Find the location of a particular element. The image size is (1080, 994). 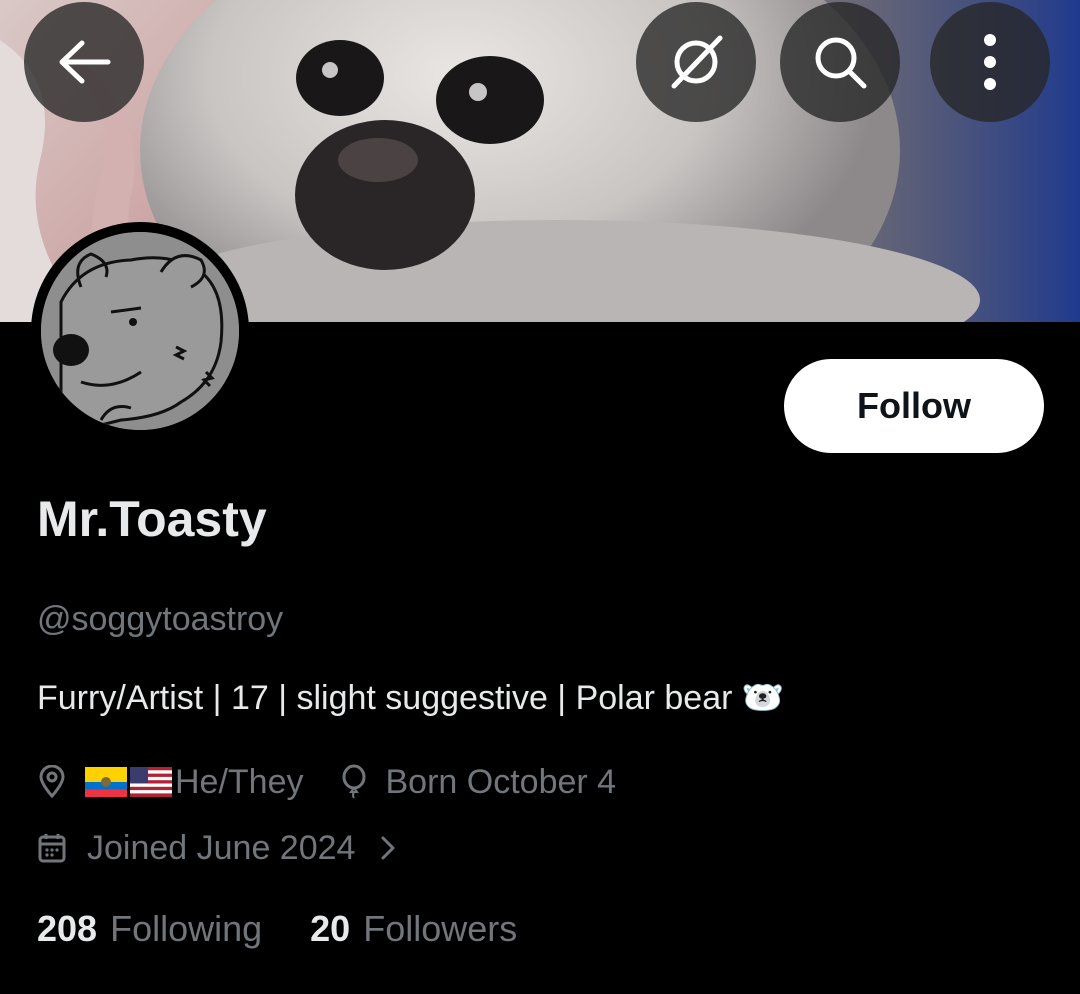

birthday-text: Born October 4 is located at coordinates (501, 781).